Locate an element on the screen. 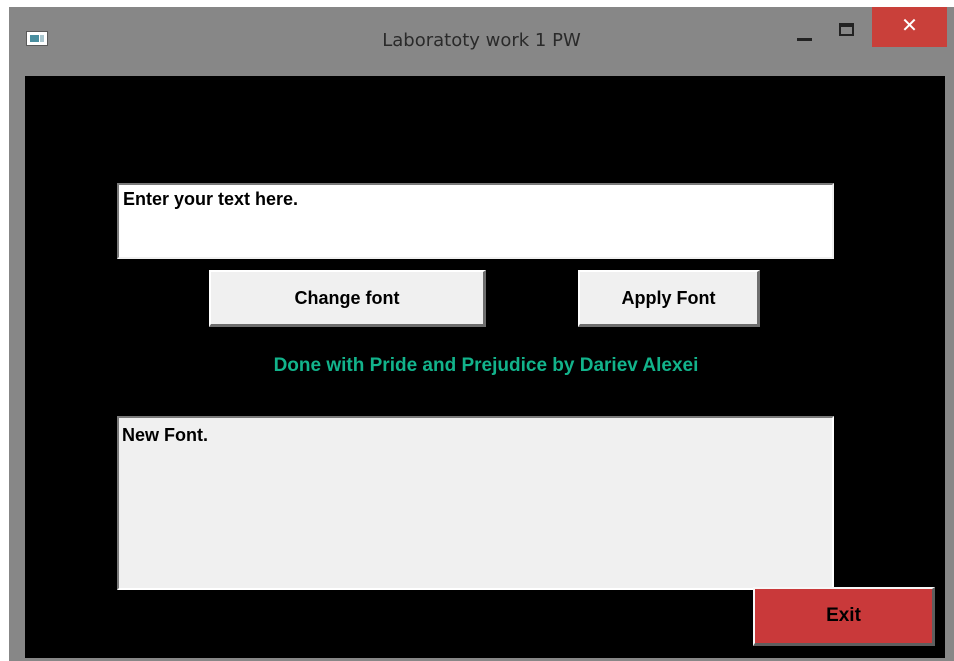 The width and height of the screenshot is (954, 661). minimize-button is located at coordinates (804, 27).